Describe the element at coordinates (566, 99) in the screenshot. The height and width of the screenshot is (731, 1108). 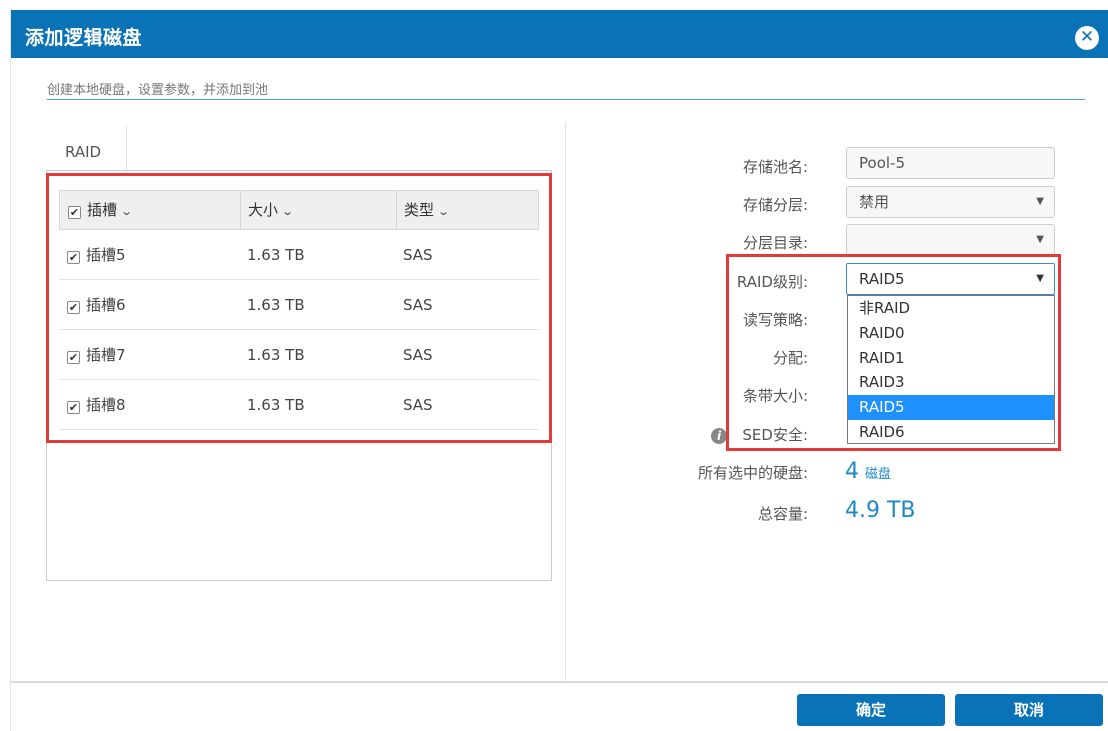
I see `subtitle-divider` at that location.